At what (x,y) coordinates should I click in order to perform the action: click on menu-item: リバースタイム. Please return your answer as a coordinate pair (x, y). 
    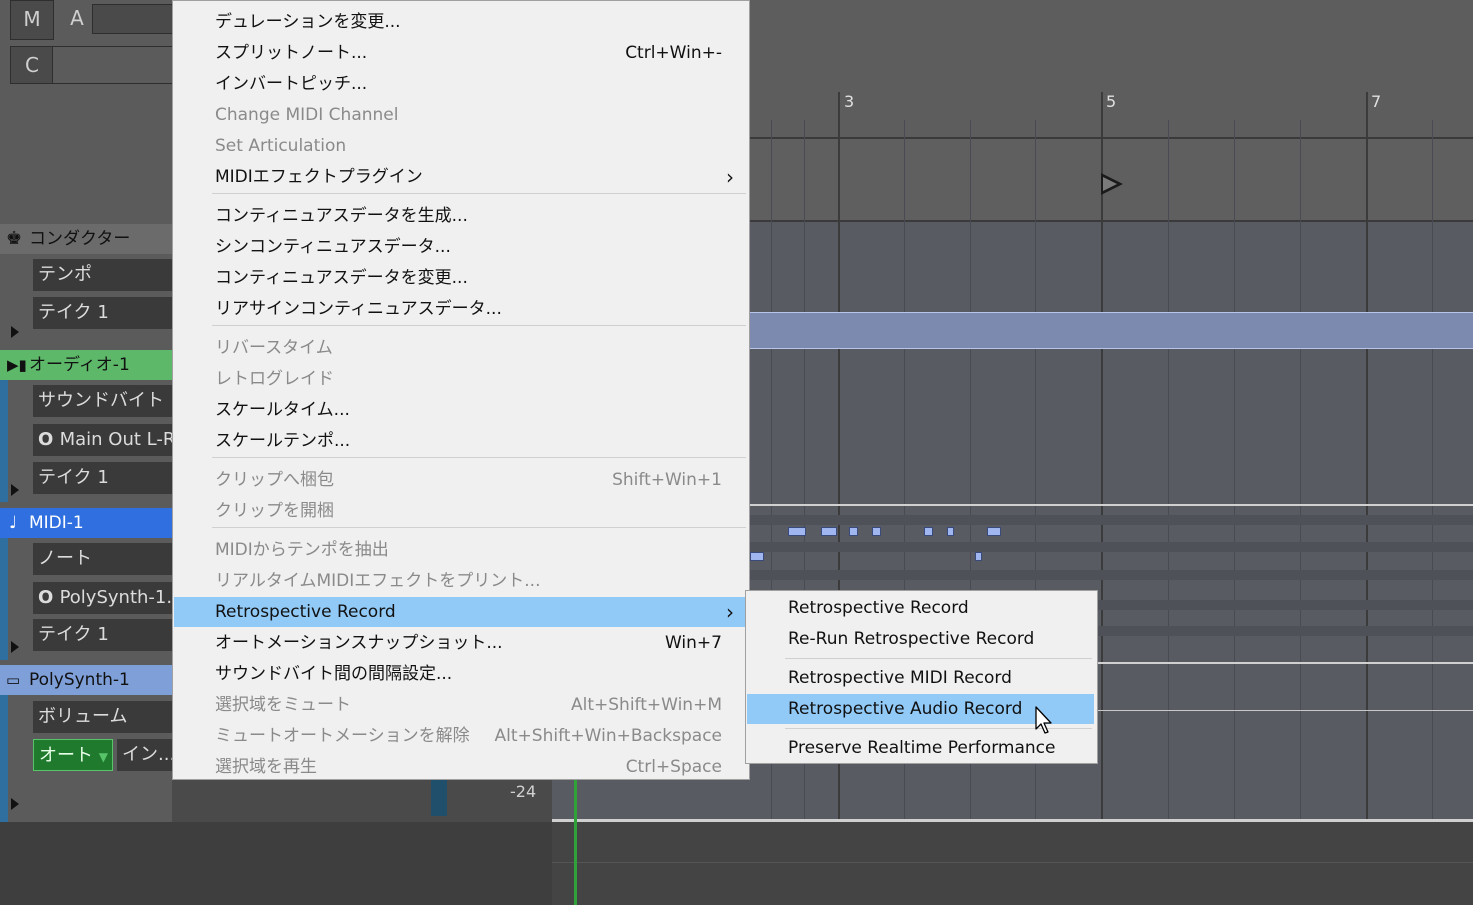
    Looking at the image, I should click on (460, 348).